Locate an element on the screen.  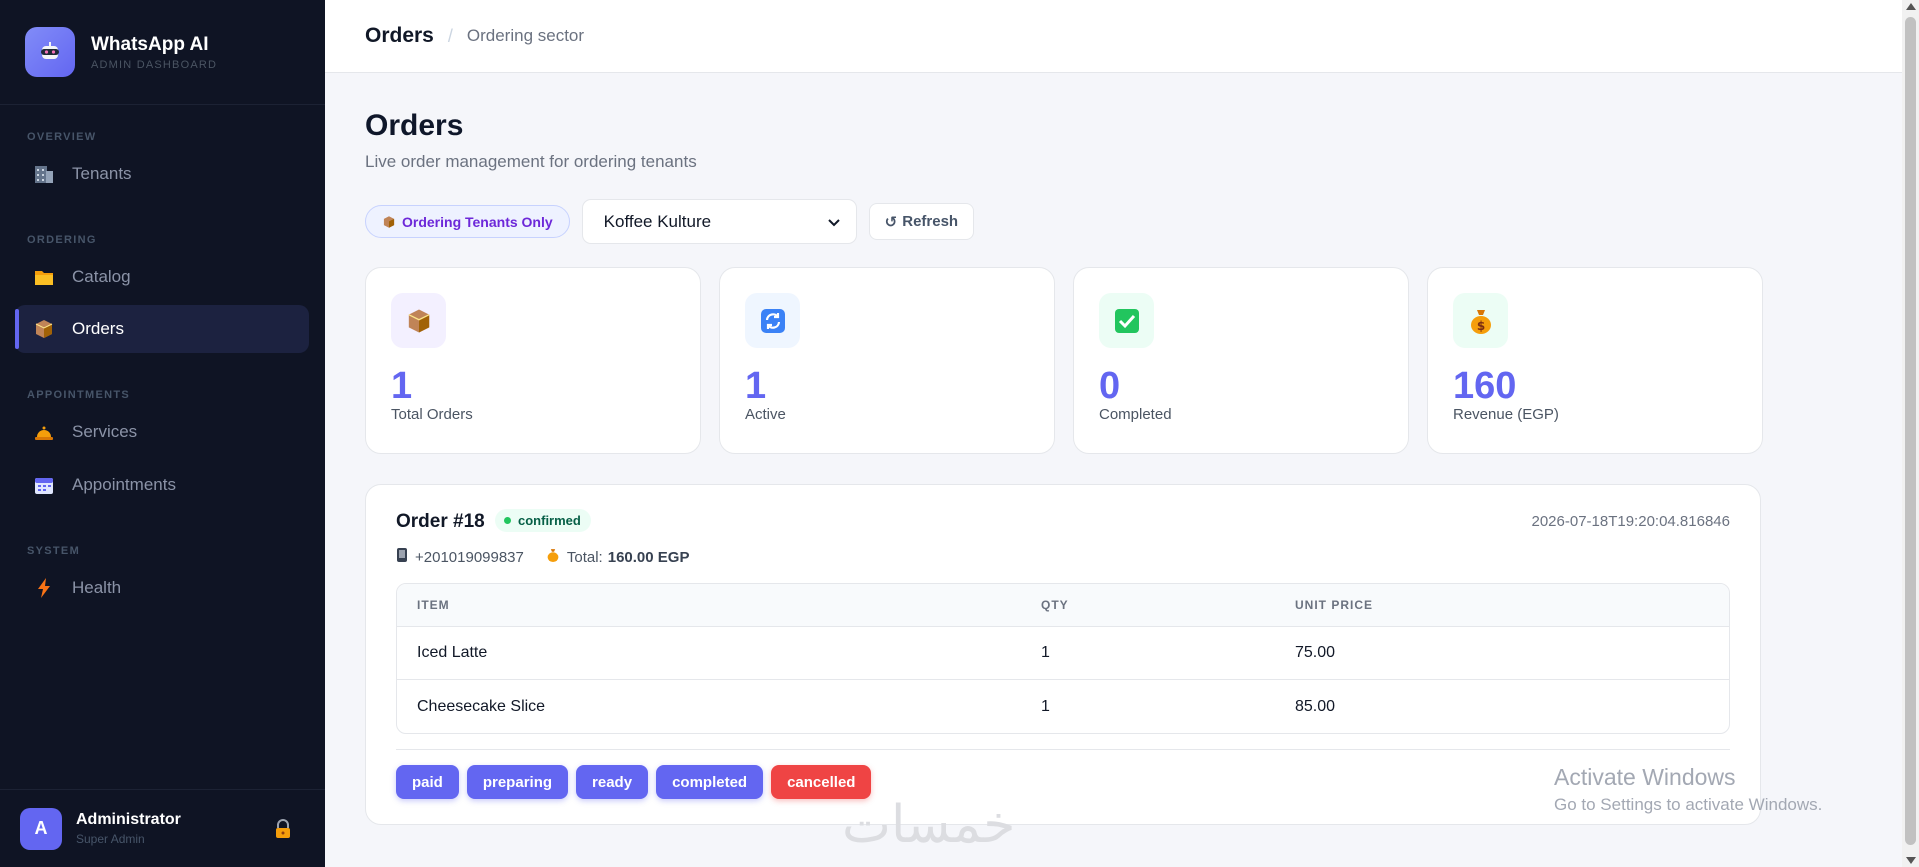
sidebar-item-services: Services is located at coordinates (162, 432).